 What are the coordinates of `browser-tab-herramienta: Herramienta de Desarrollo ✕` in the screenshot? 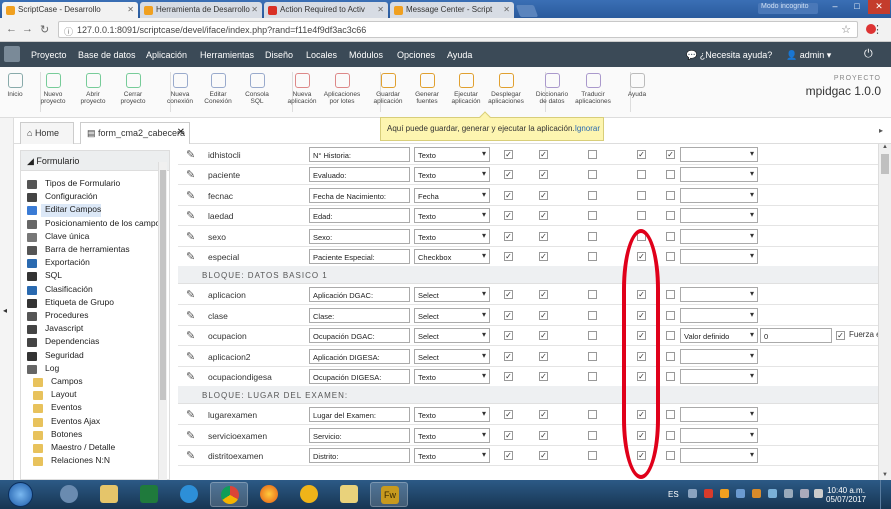 It's located at (201, 10).